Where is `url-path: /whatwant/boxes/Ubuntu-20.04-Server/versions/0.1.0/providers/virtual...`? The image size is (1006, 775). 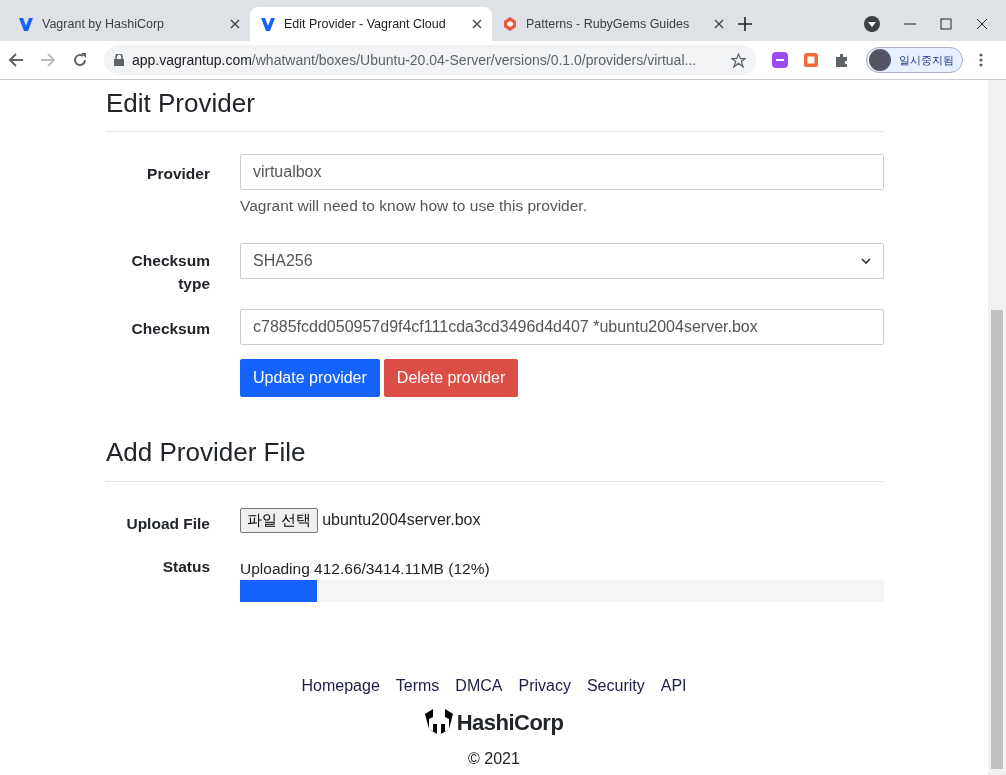 url-path: /whatwant/boxes/Ubuntu-20.04-Server/versions/0.1.0/providers/virtual... is located at coordinates (474, 60).